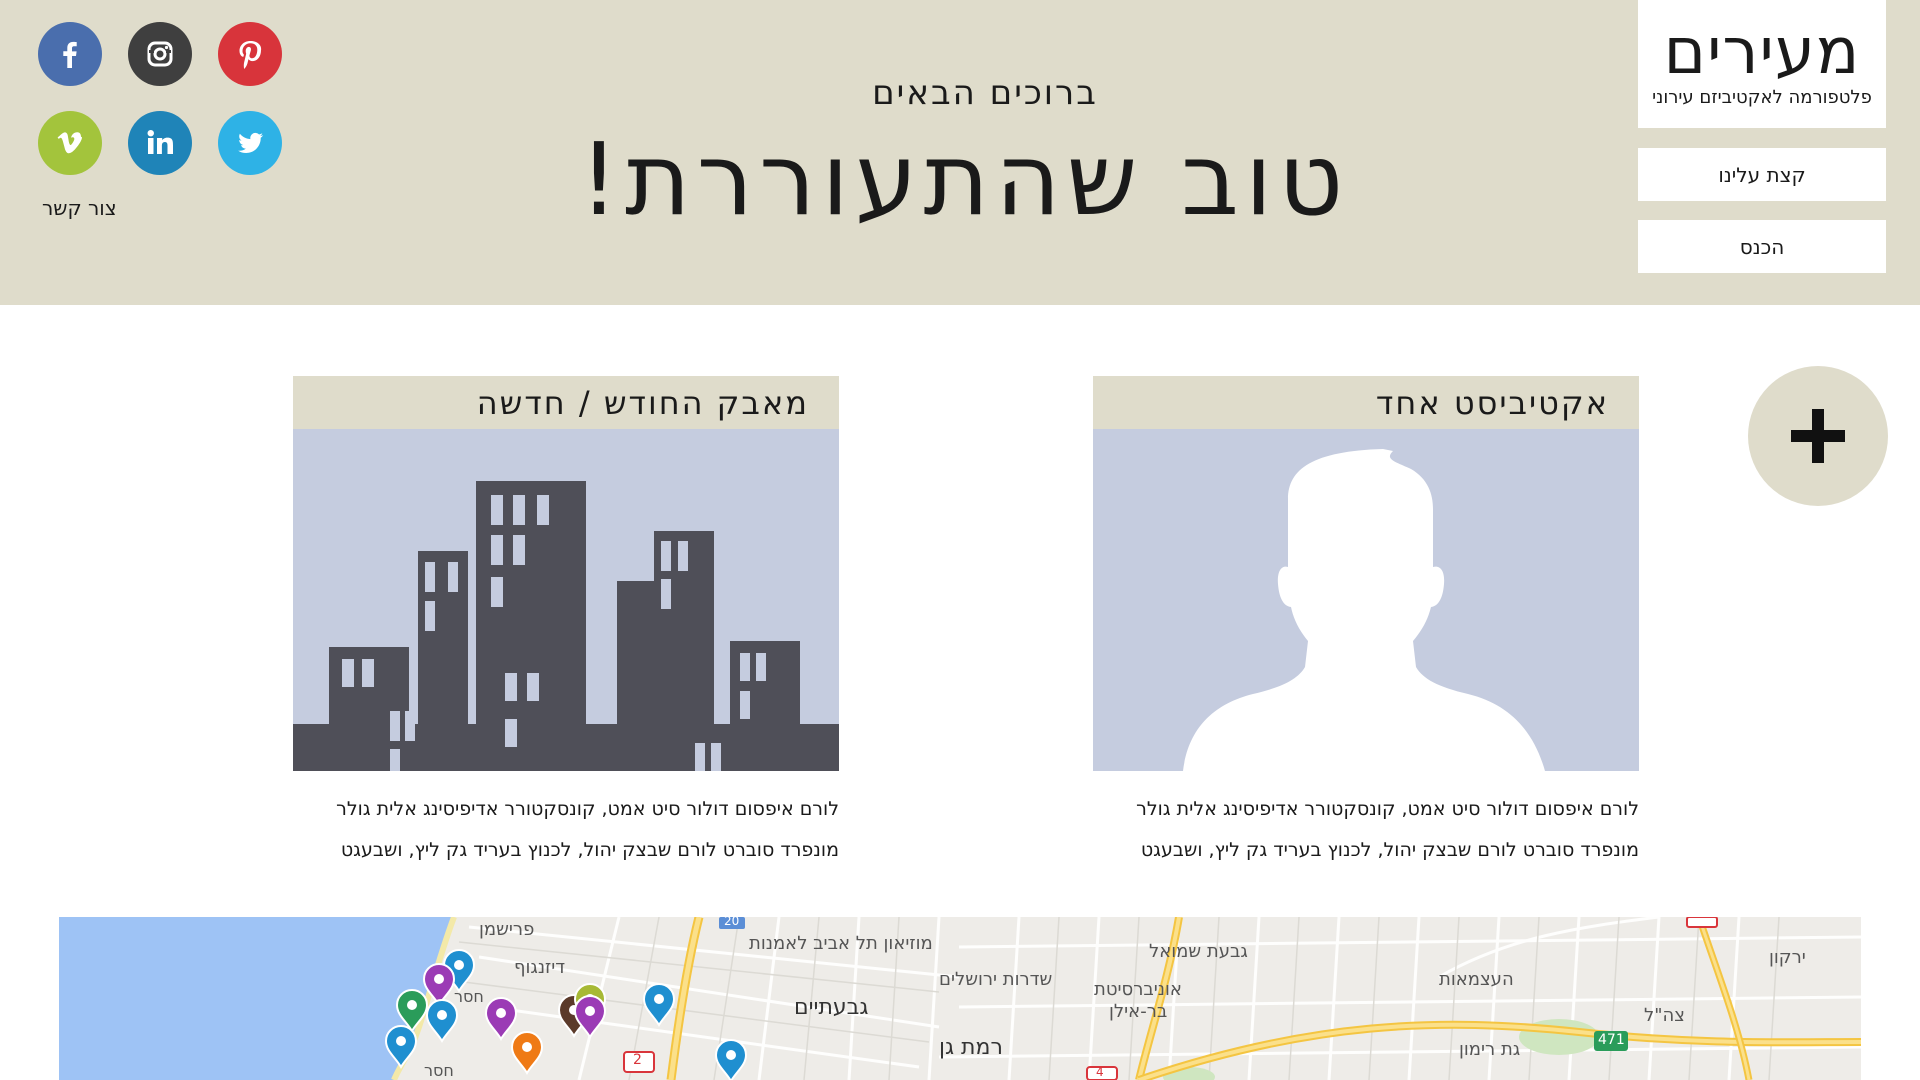 The height and width of the screenshot is (1080, 1920). What do you see at coordinates (1664, 1015) in the screenshot?
I see `map-label-tzahal: צה"ל` at bounding box center [1664, 1015].